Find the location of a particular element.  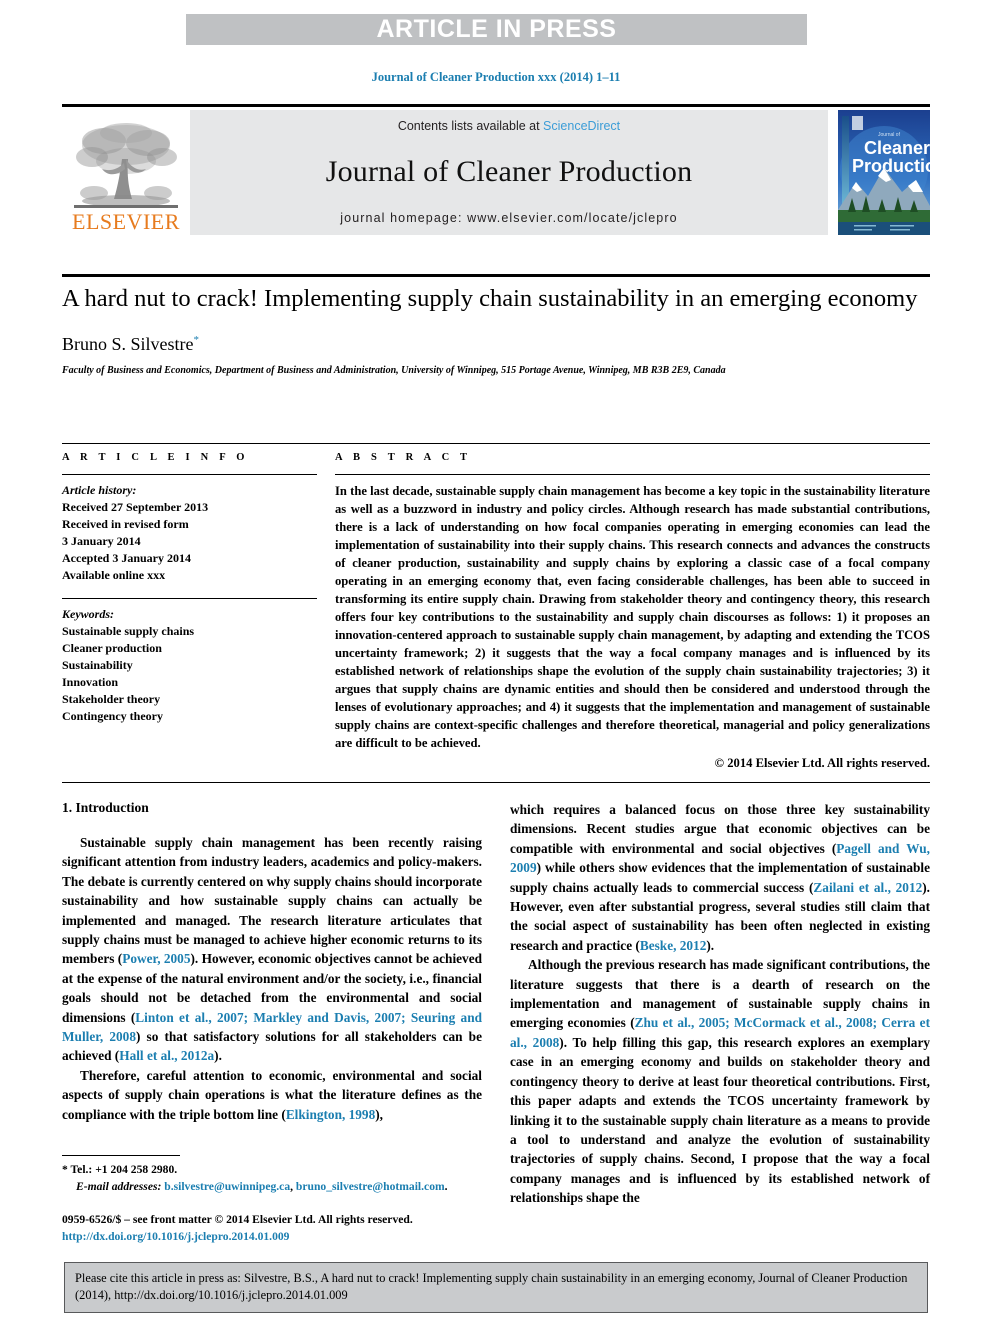

history-item: Received 27 September 2013 is located at coordinates (135, 507).